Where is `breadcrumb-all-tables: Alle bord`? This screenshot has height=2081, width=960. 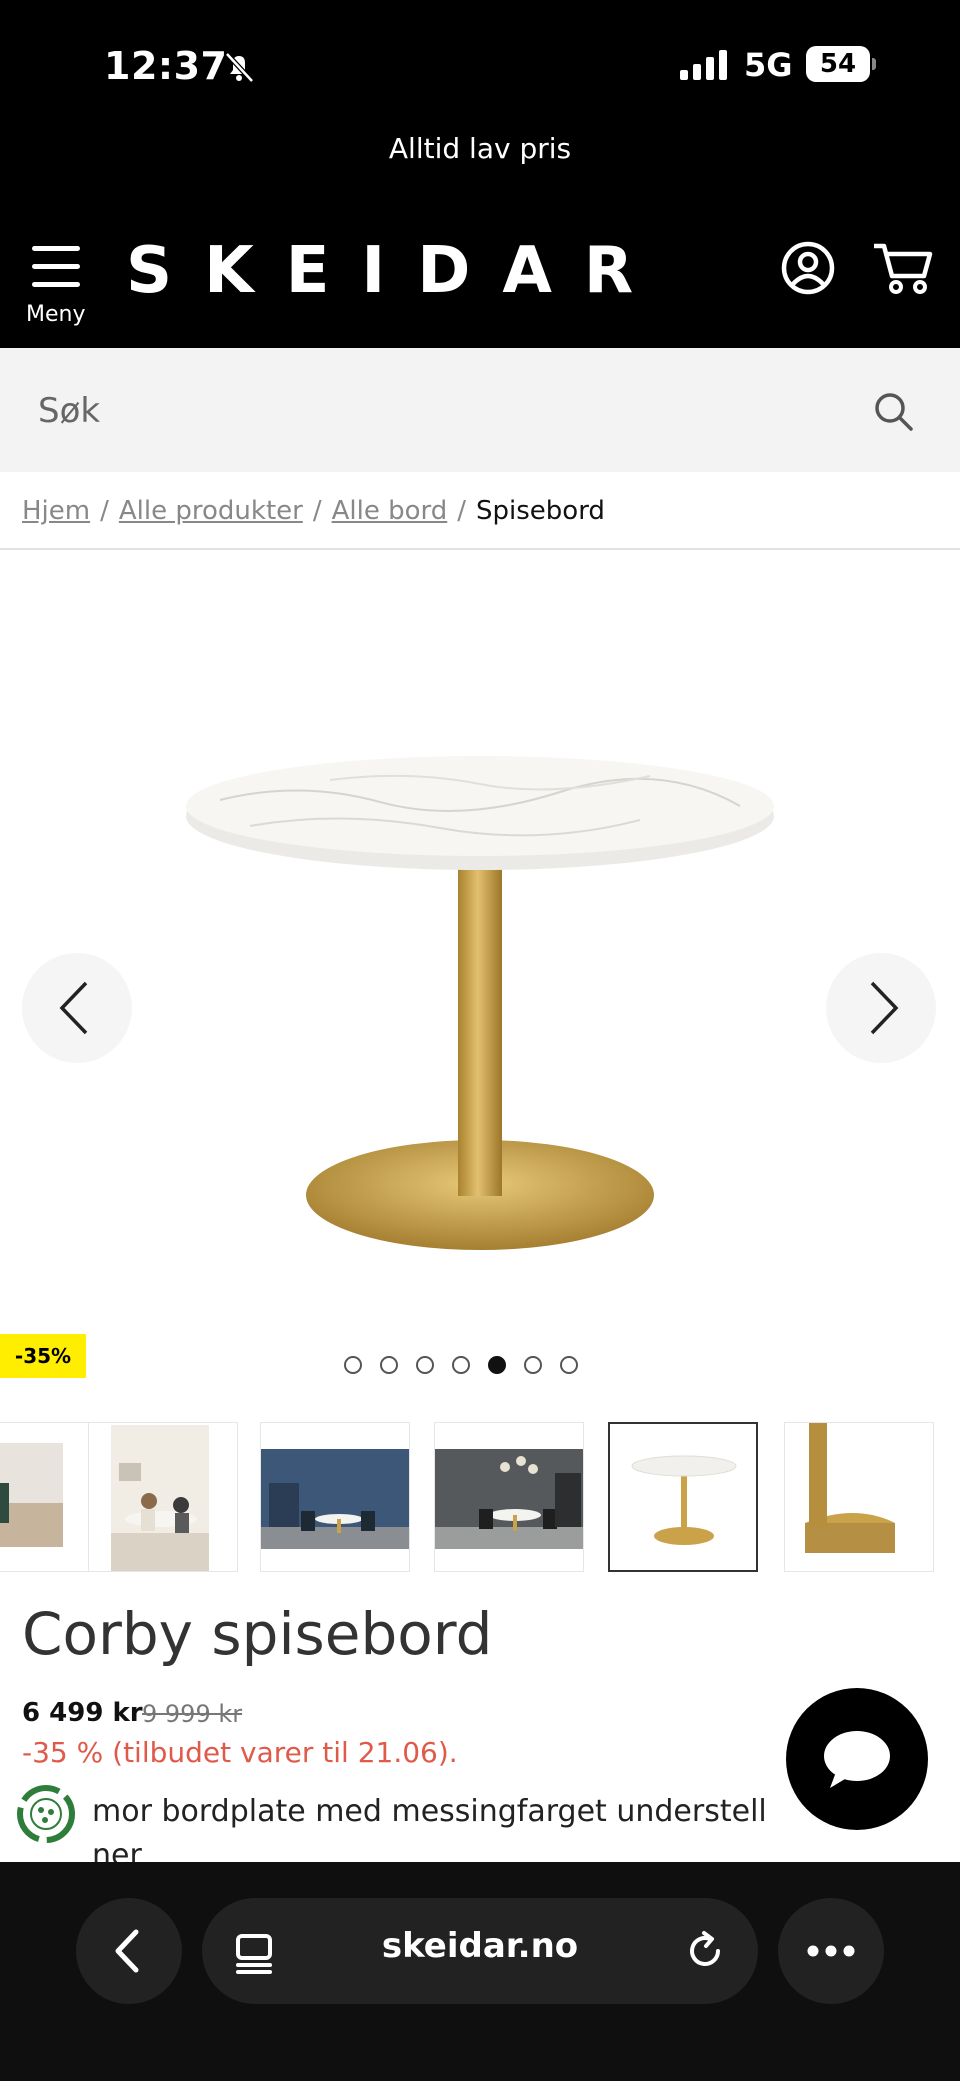 breadcrumb-all-tables: Alle bord is located at coordinates (390, 511).